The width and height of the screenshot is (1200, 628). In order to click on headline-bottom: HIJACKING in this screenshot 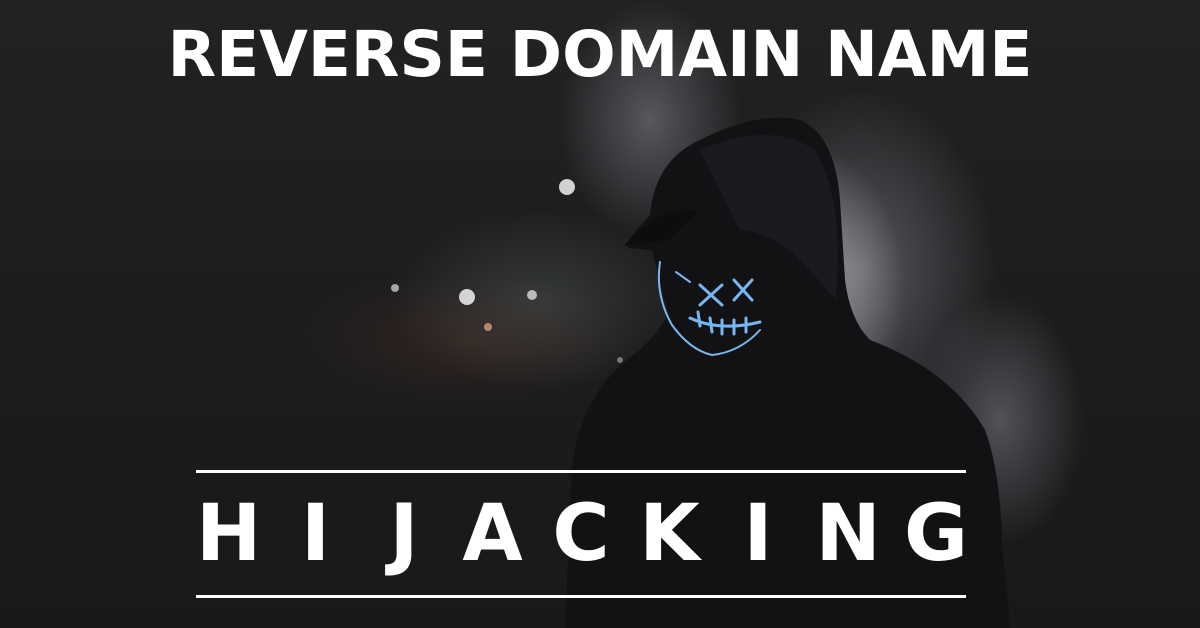, I will do `click(582, 534)`.